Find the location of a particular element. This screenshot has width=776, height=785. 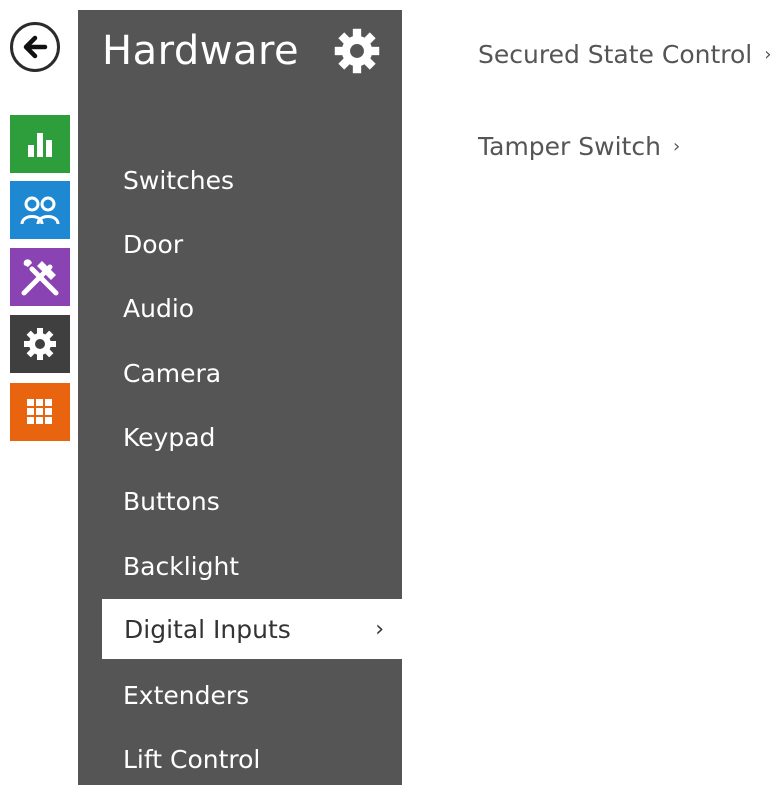

menu-item-label: Camera is located at coordinates (172, 373).